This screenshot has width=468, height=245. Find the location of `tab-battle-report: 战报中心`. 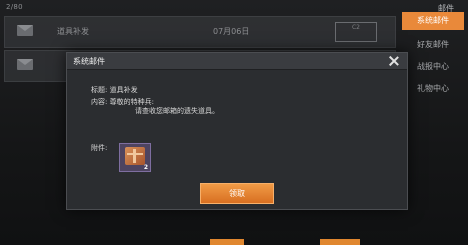

tab-battle-report: 战报中心 is located at coordinates (433, 67).